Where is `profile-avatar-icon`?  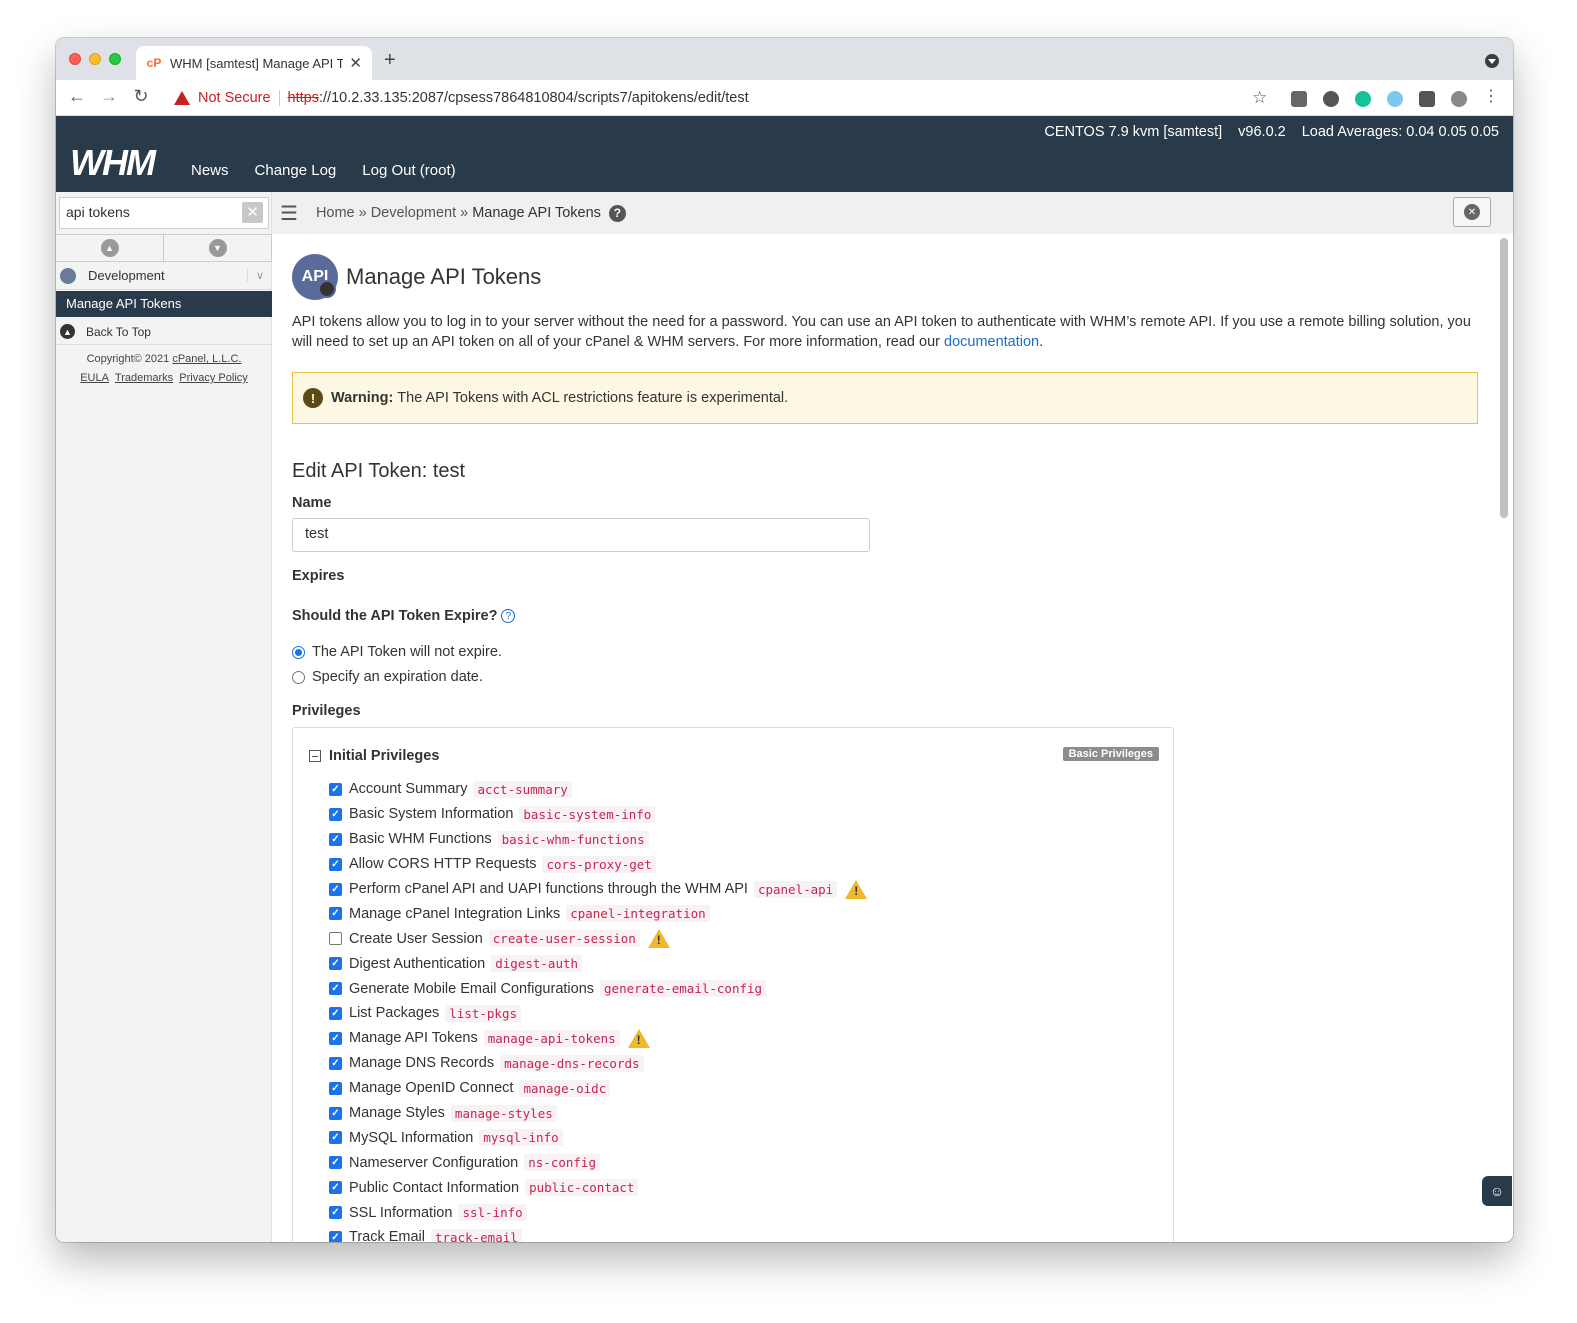
profile-avatar-icon is located at coordinates (1459, 99).